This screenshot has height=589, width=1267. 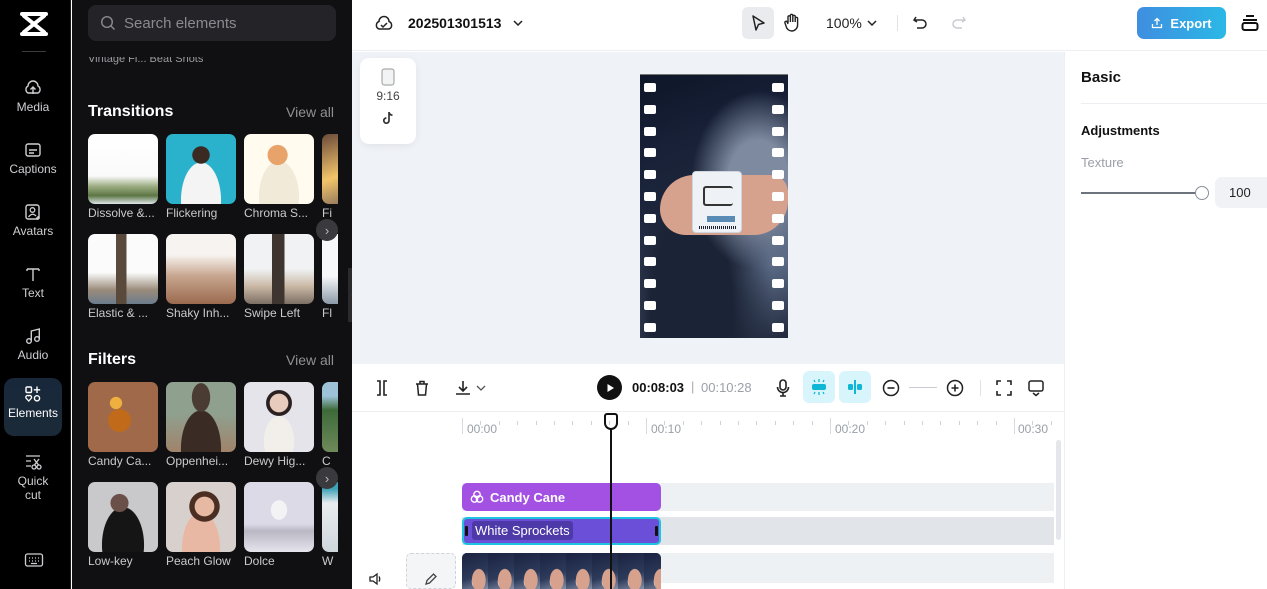 What do you see at coordinates (33, 87) in the screenshot?
I see `cloud-upload-icon` at bounding box center [33, 87].